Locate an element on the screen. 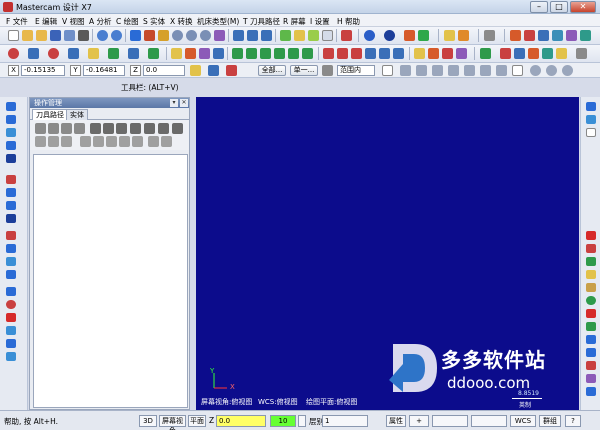 The height and width of the screenshot is (430, 600). fillet-solid-icon is located at coordinates (384, 53).